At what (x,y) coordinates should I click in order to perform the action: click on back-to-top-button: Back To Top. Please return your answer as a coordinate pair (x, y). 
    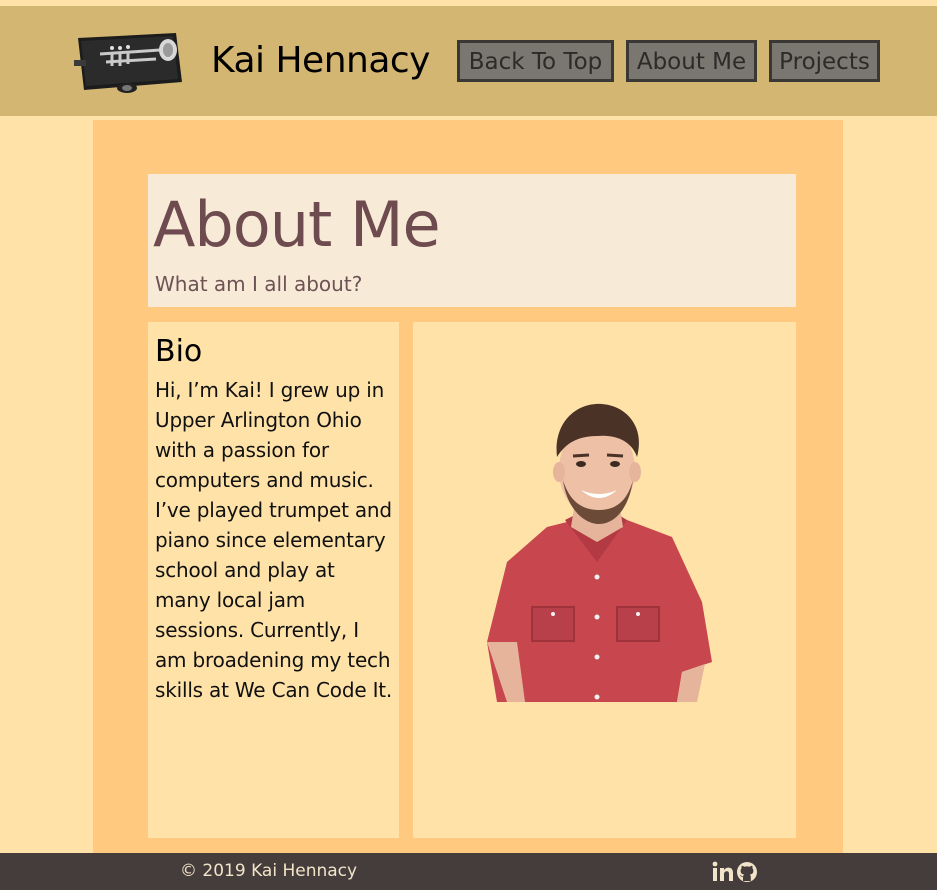
    Looking at the image, I should click on (535, 61).